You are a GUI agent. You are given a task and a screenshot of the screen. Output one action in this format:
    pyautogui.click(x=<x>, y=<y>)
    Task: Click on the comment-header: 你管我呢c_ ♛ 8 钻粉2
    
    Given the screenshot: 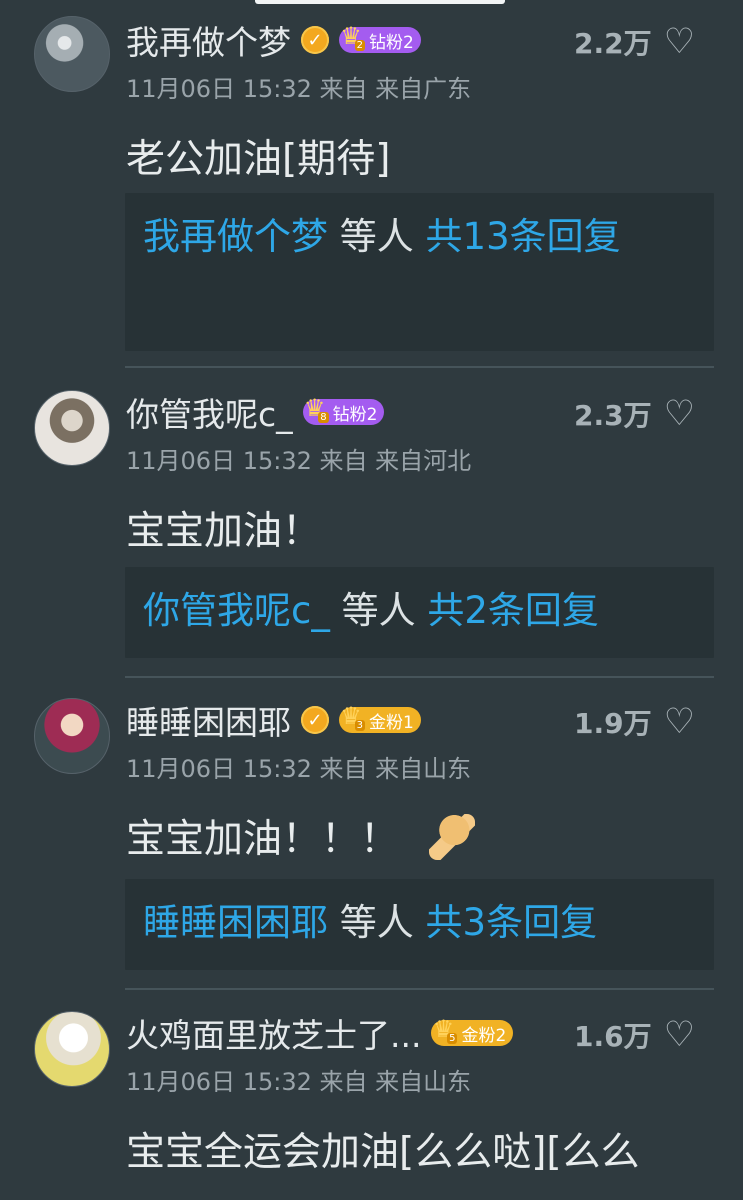 What is the action you would take?
    pyautogui.click(x=255, y=412)
    